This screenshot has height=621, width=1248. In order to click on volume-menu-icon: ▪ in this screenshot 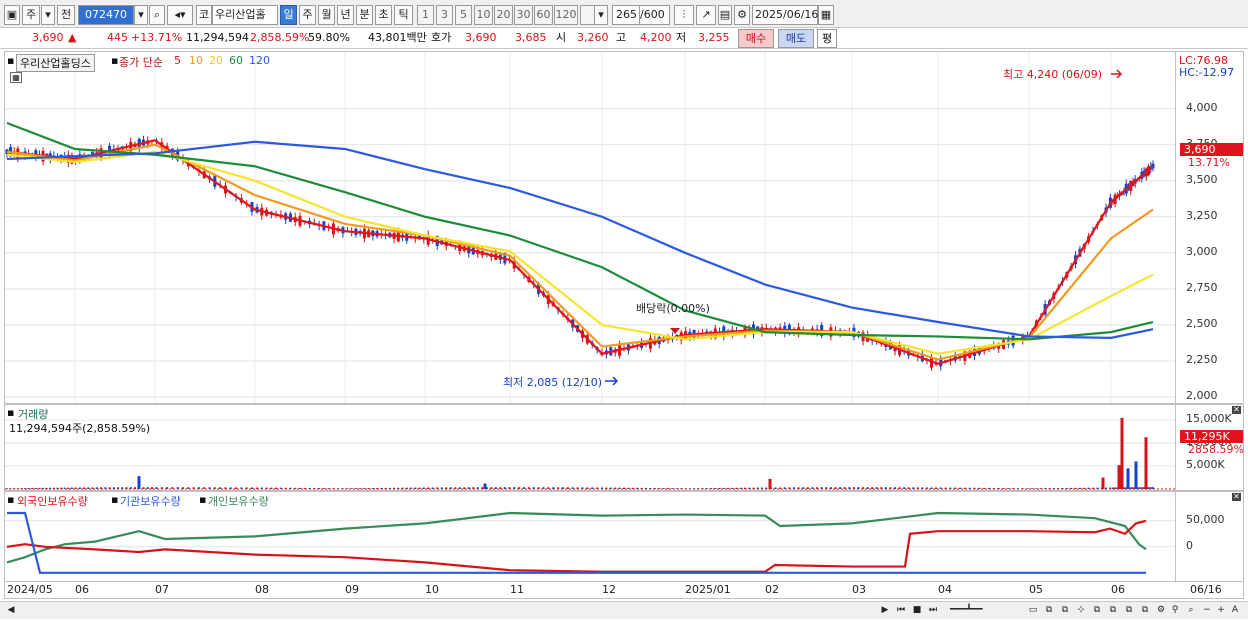, I will do `click(10, 412)`.